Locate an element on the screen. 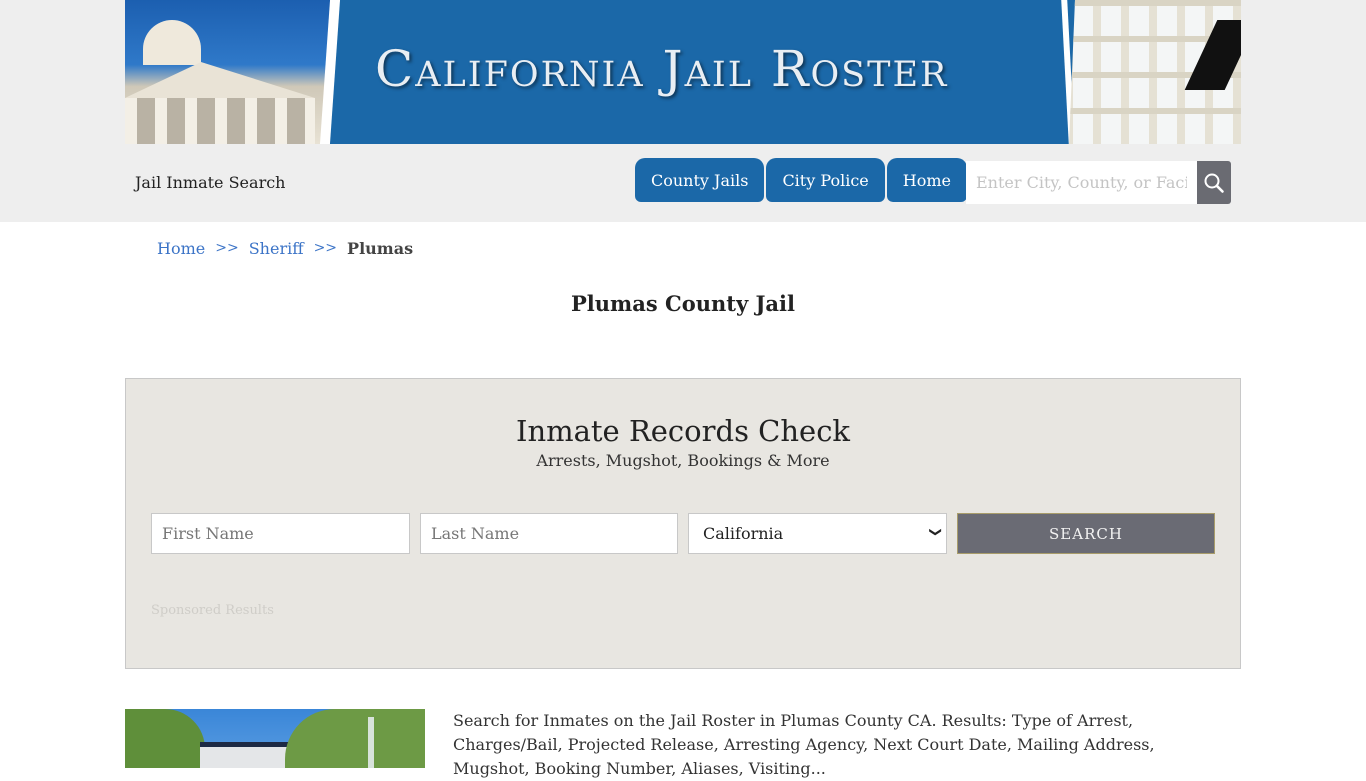 The width and height of the screenshot is (1366, 781). facility-search is located at coordinates (1098, 182).